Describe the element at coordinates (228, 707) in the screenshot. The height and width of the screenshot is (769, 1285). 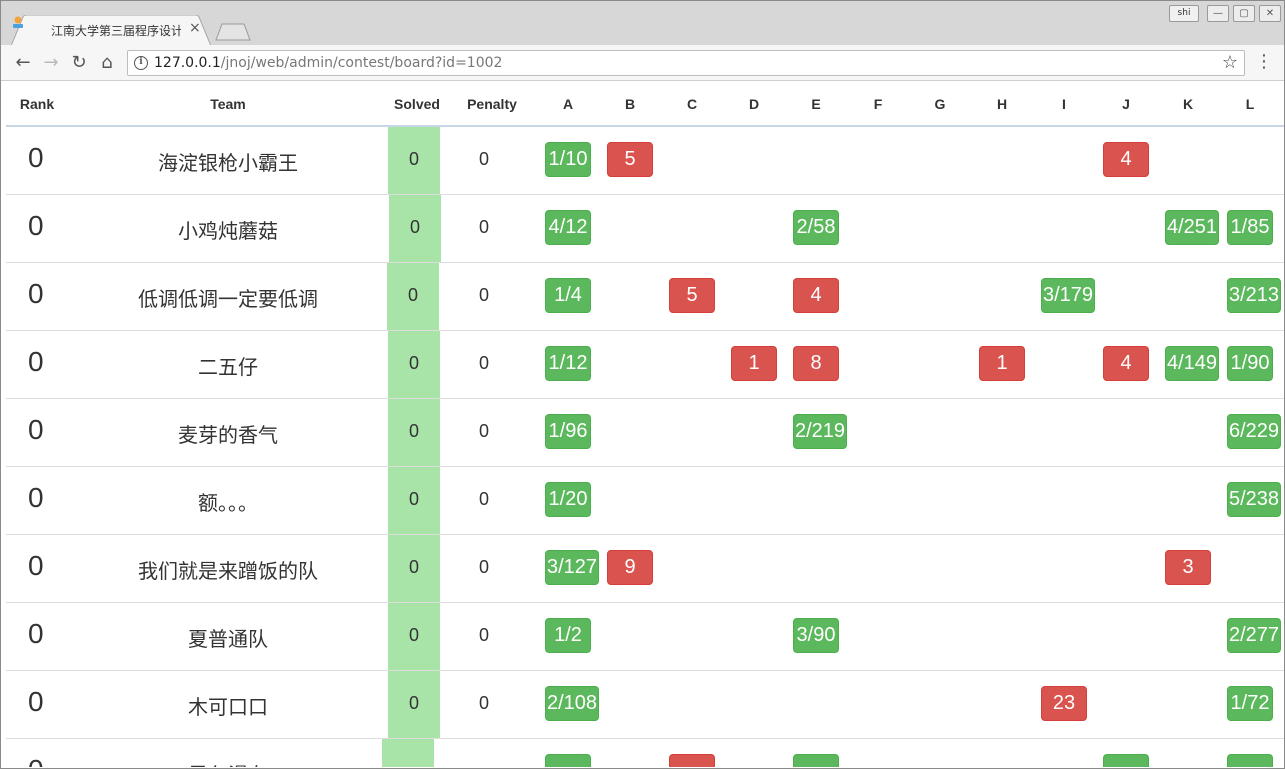
I see `team-name: 木可口口` at that location.